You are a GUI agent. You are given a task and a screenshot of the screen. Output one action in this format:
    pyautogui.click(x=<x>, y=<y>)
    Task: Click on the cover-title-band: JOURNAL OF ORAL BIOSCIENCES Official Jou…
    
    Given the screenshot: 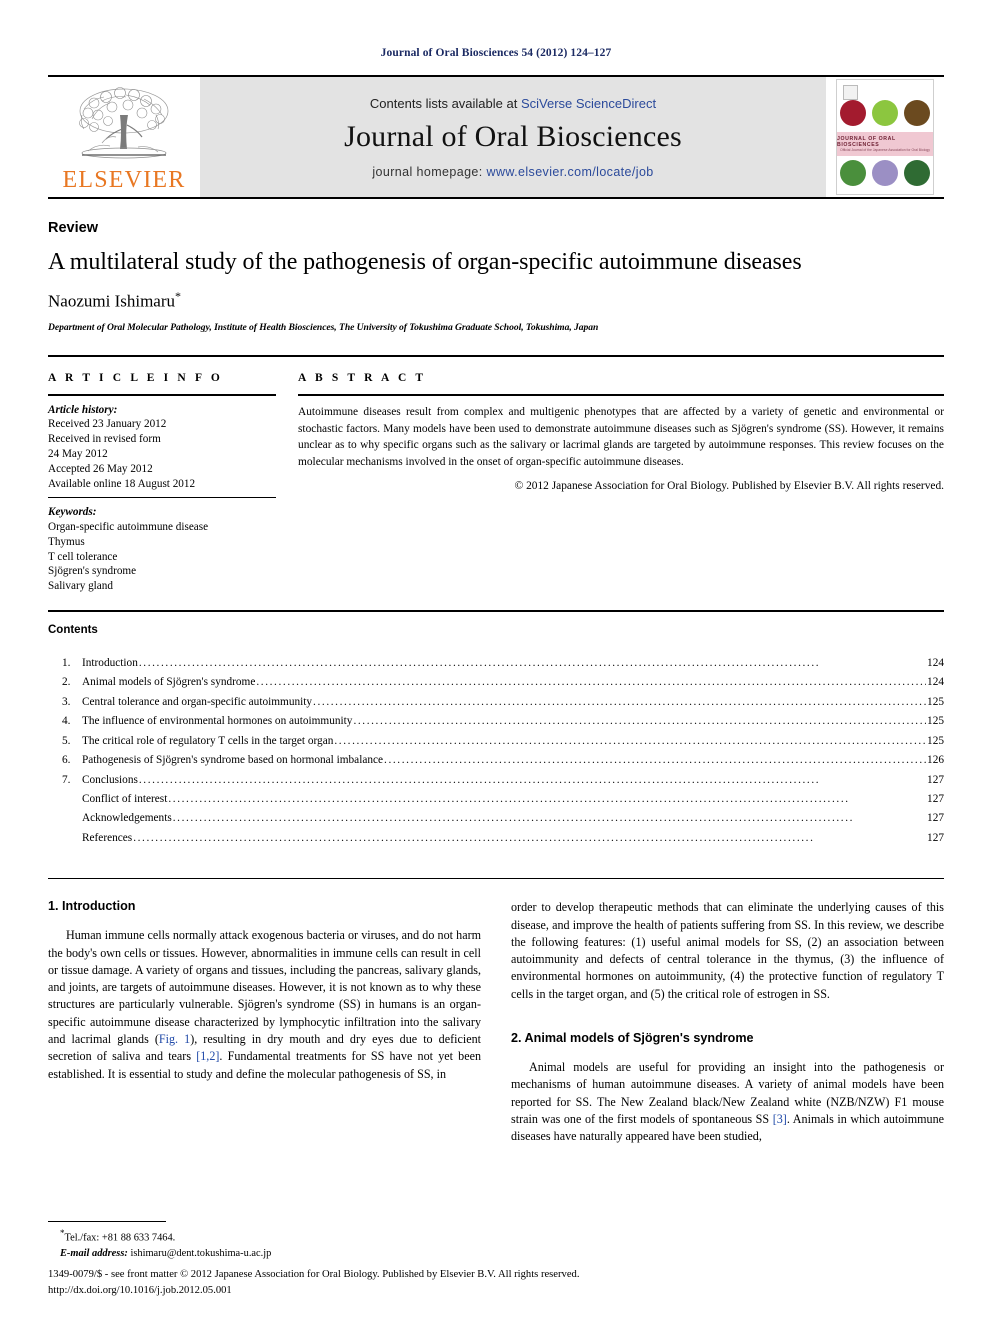 What is the action you would take?
    pyautogui.click(x=885, y=144)
    